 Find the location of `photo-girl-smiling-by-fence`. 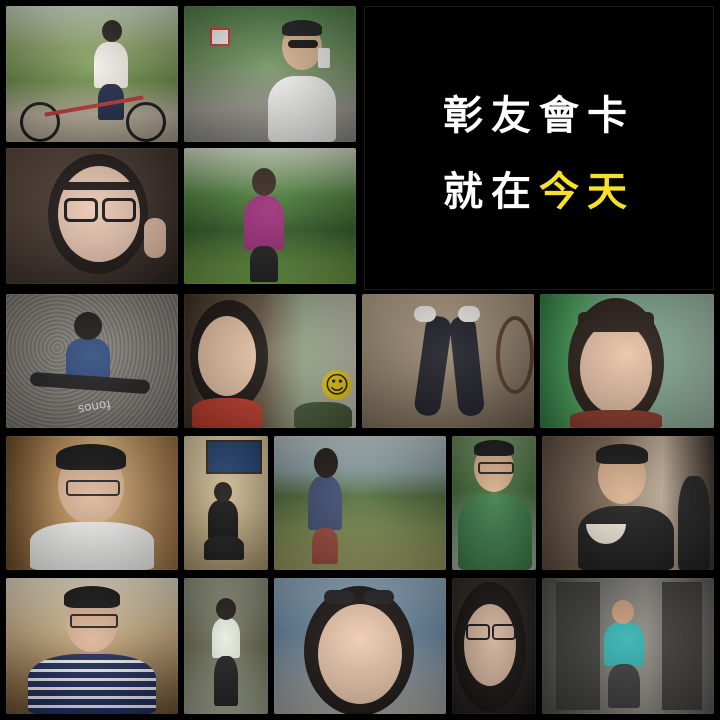

photo-girl-smiling-by-fence is located at coordinates (627, 361).